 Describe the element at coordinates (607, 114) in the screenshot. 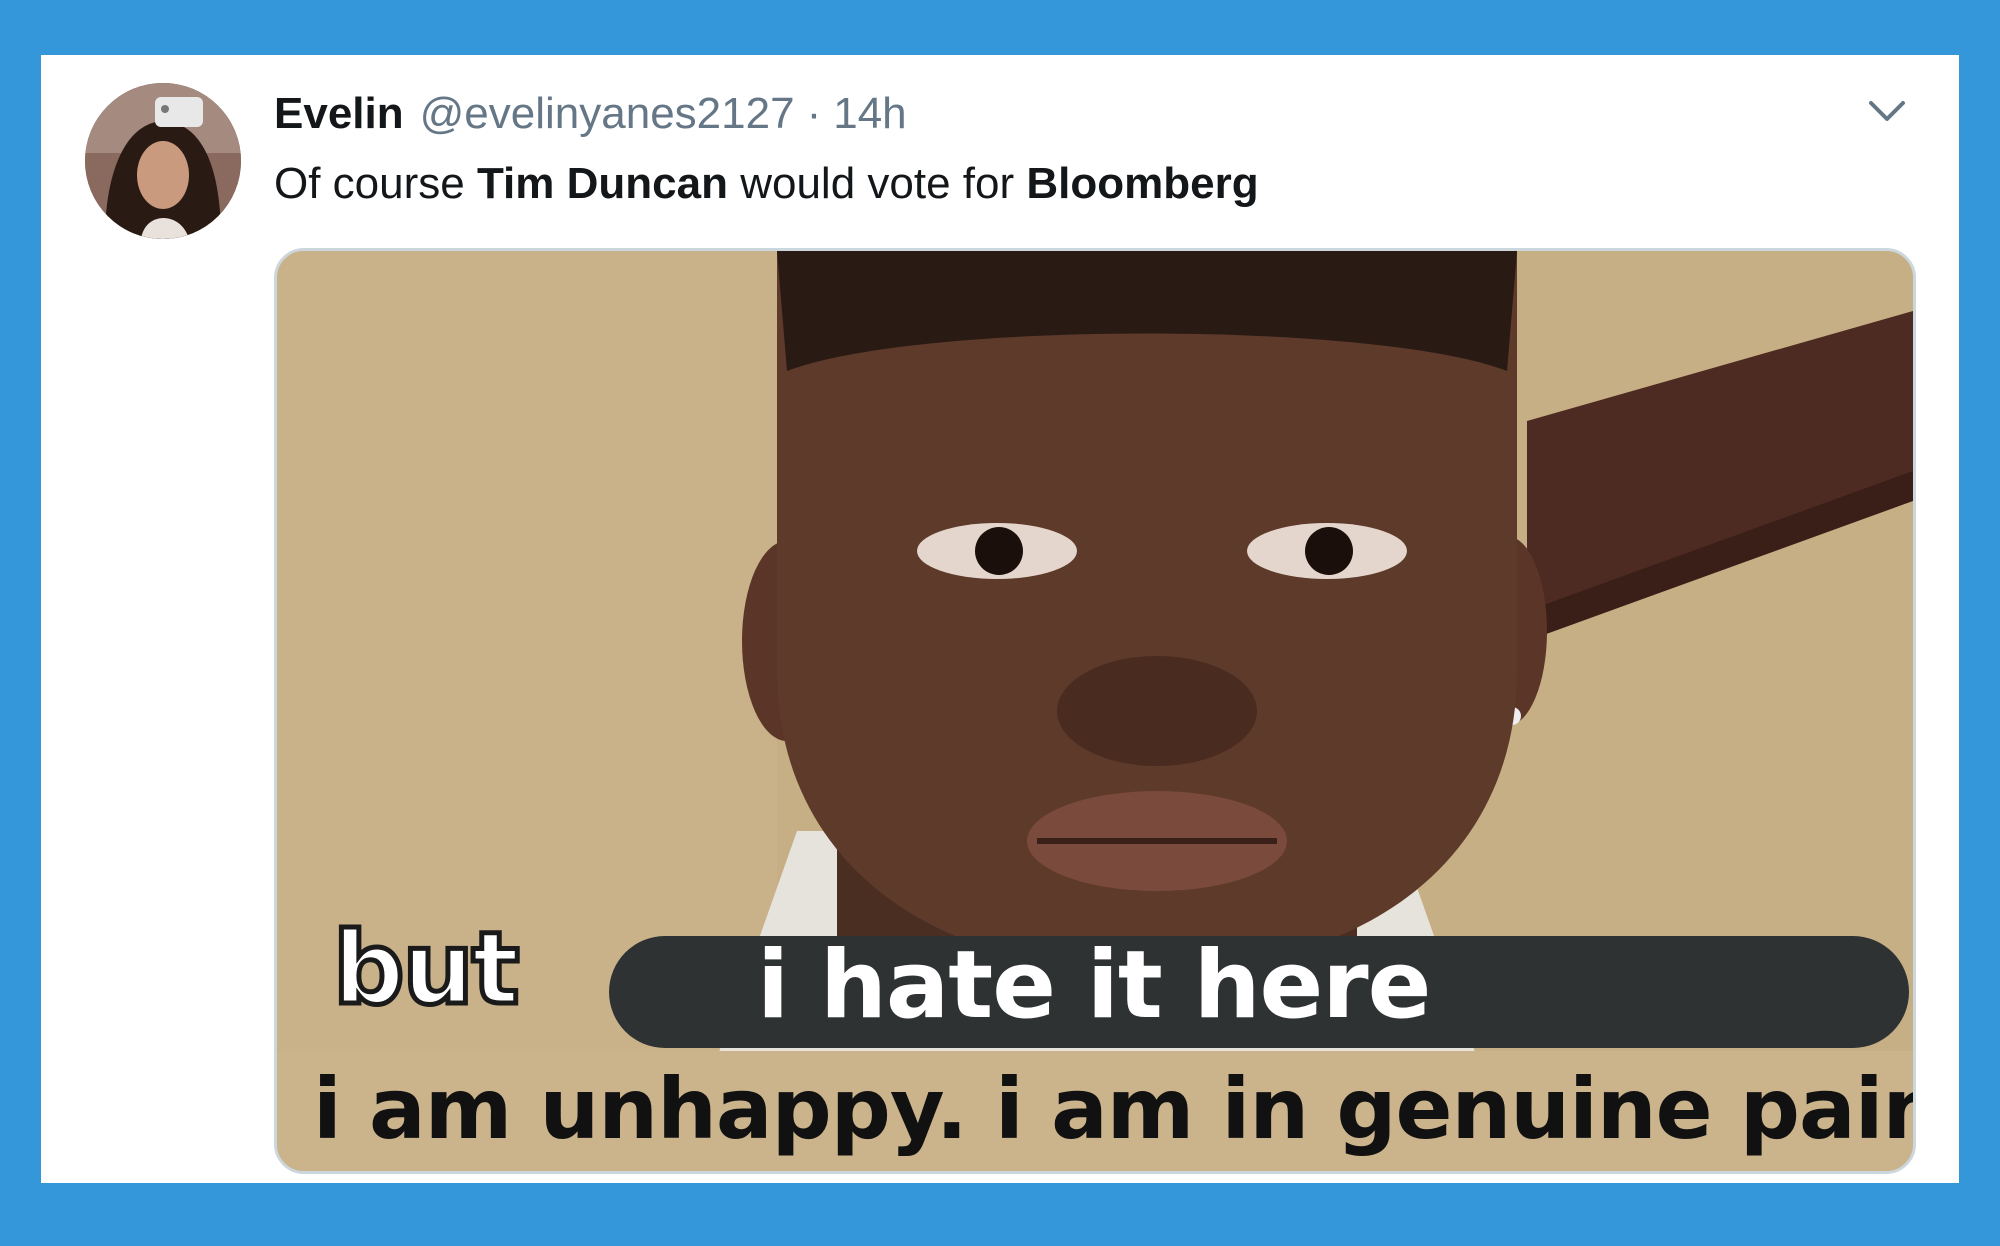

I see `user-handle: @evelinyanes2127` at that location.